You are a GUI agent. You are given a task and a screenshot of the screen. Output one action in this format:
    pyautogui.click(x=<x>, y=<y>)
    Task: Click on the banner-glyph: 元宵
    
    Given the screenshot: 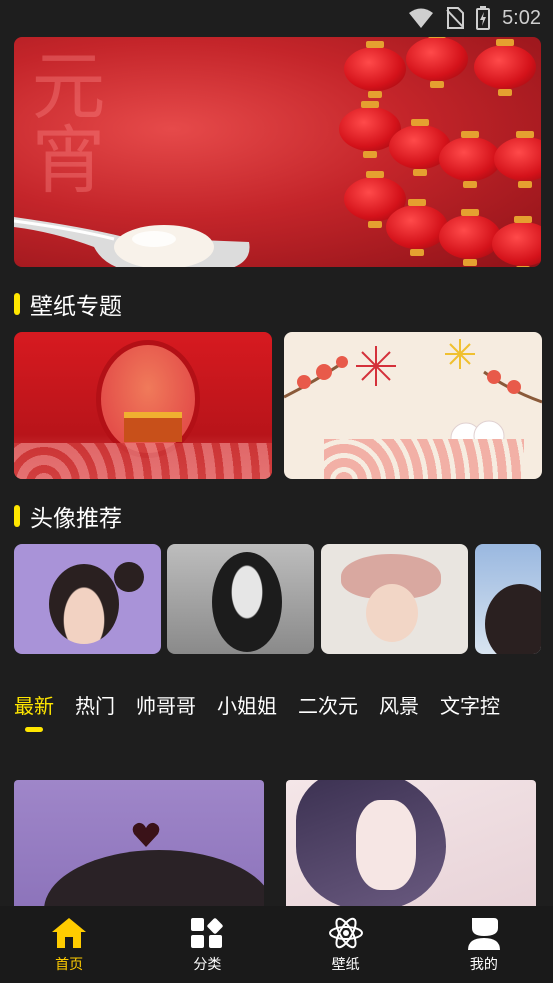 What is the action you would take?
    pyautogui.click(x=62, y=121)
    